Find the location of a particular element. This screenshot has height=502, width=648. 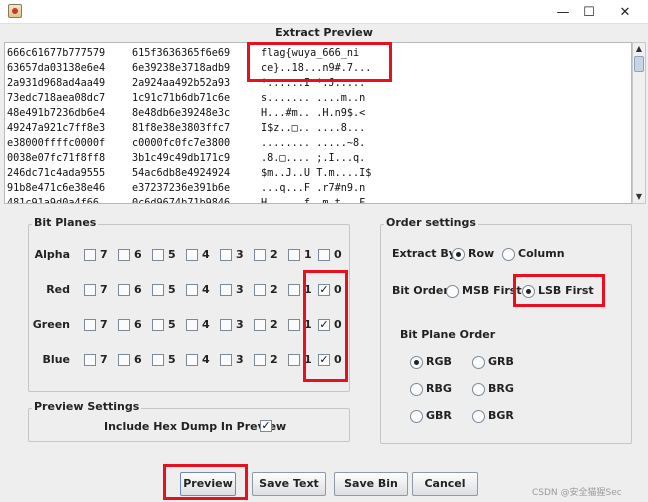

bitplane-red-bit5-checkbox is located at coordinates (158, 290).